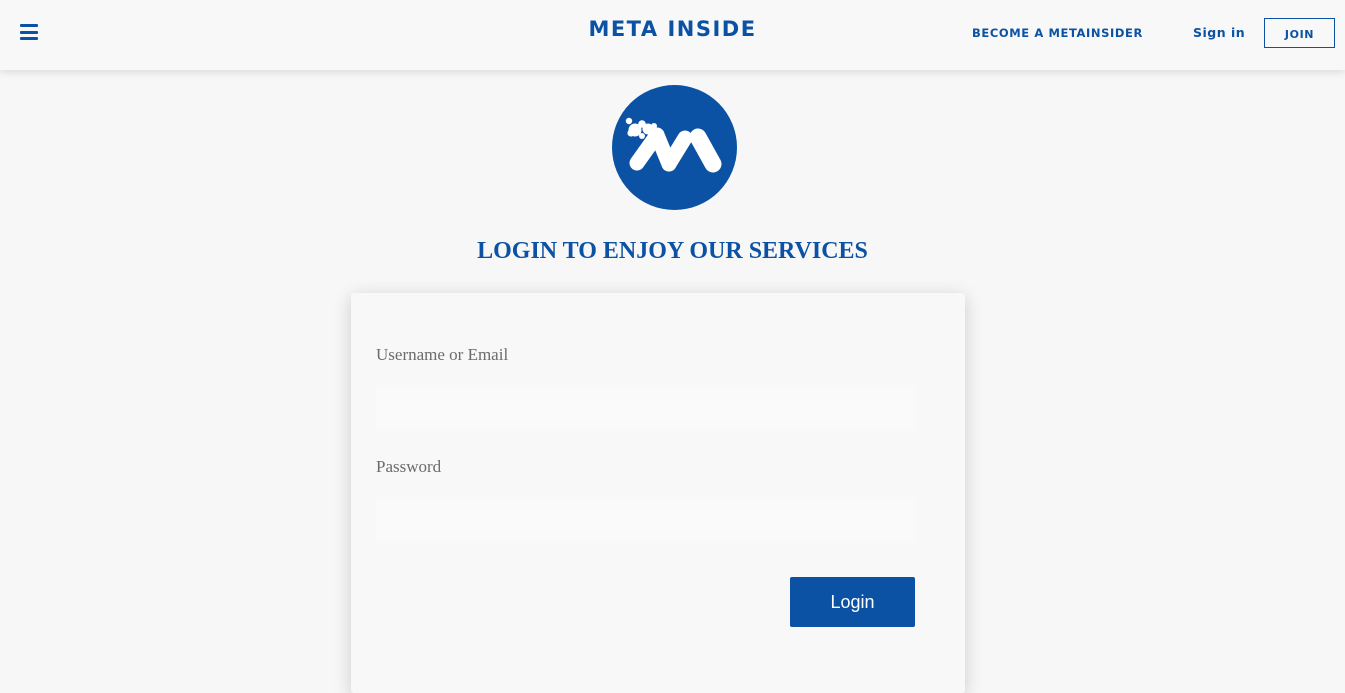 The width and height of the screenshot is (1345, 693). What do you see at coordinates (1299, 33) in the screenshot?
I see `join-button: JOIN` at bounding box center [1299, 33].